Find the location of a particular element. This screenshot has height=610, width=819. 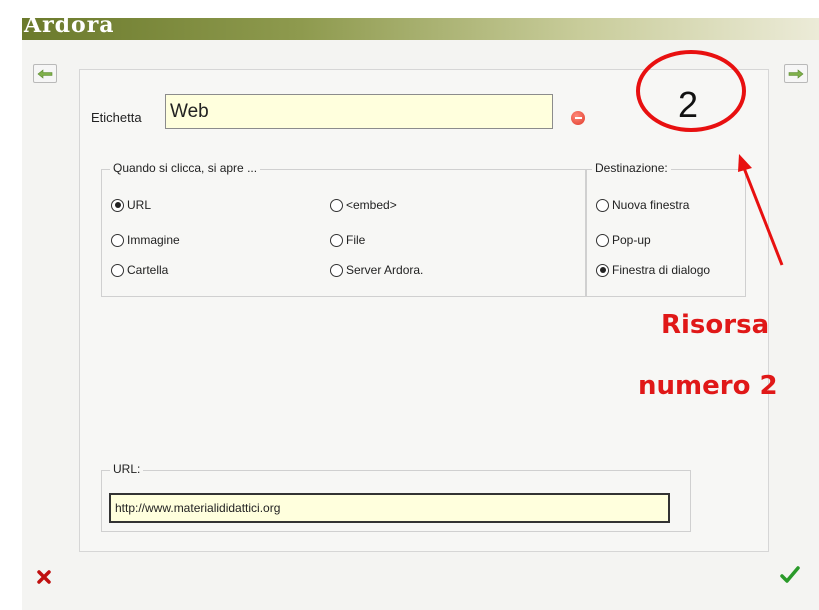

annotation-arrow-icon is located at coordinates (761, 210).